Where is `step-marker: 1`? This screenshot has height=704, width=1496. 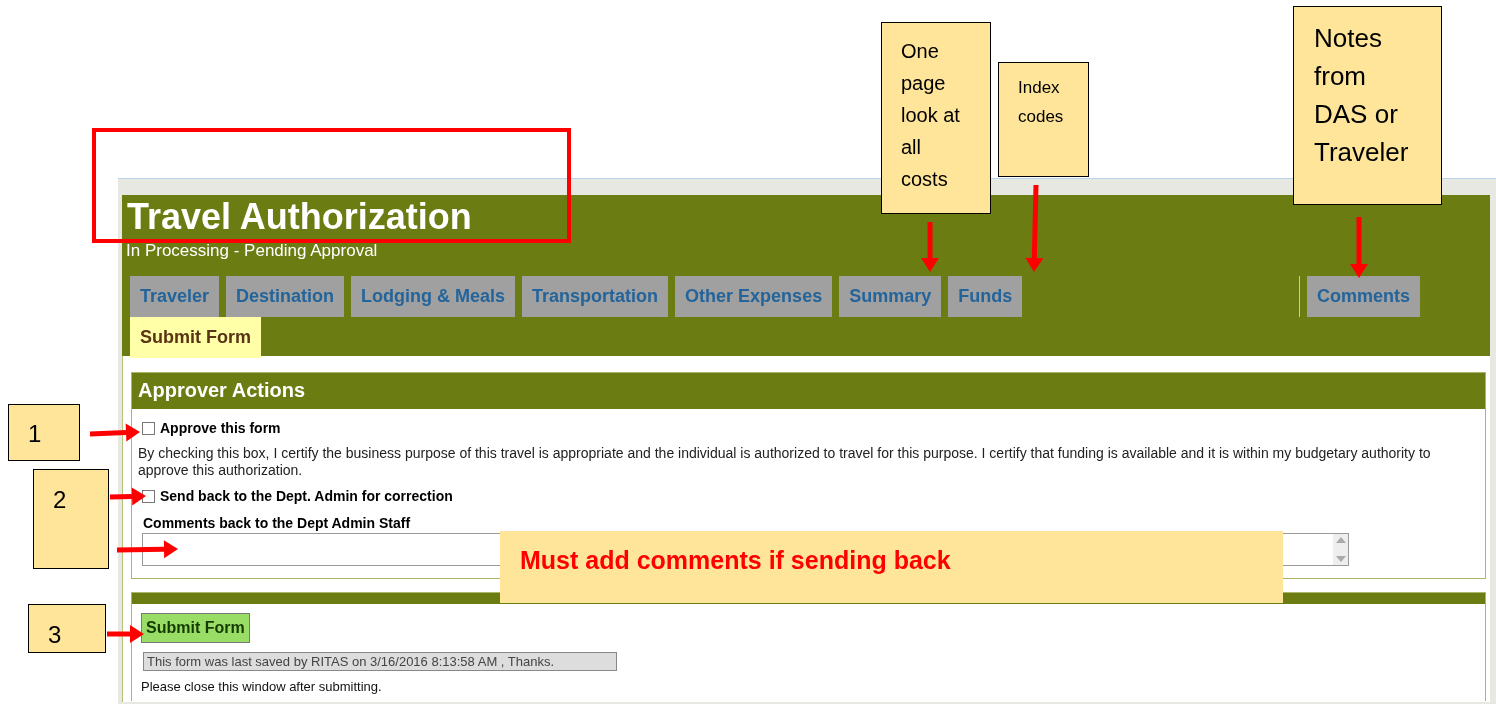 step-marker: 1 is located at coordinates (44, 432).